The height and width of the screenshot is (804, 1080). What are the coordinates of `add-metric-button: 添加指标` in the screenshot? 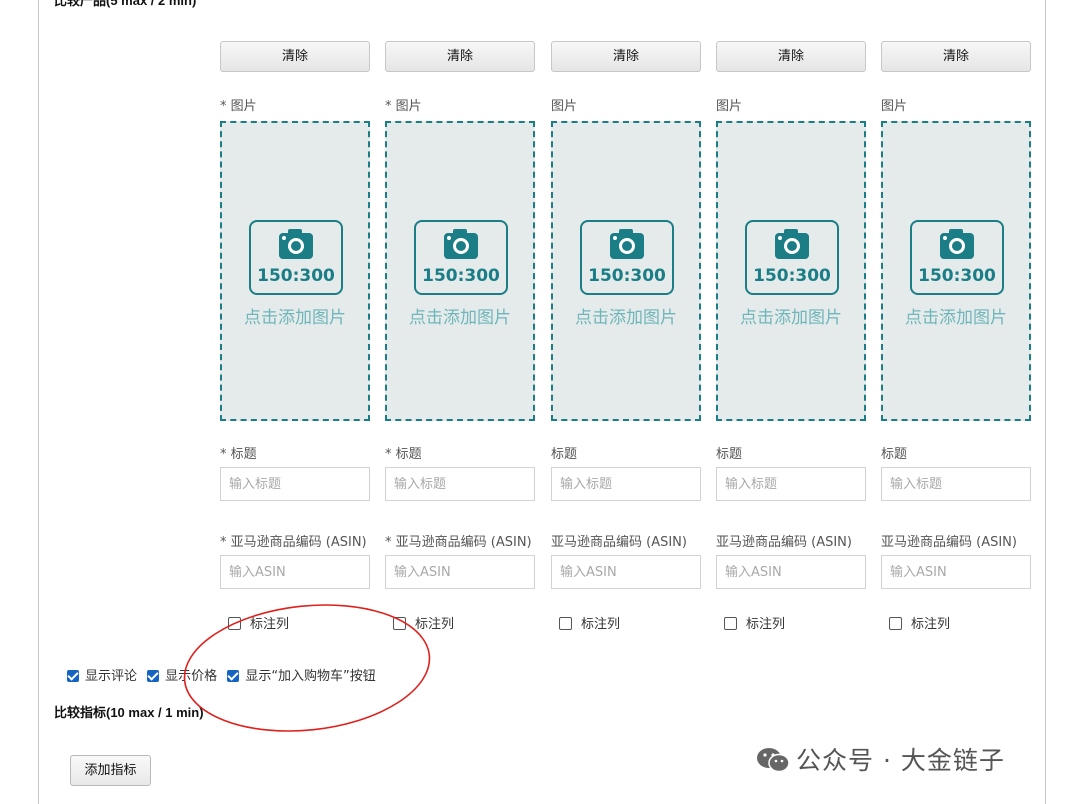 It's located at (110, 770).